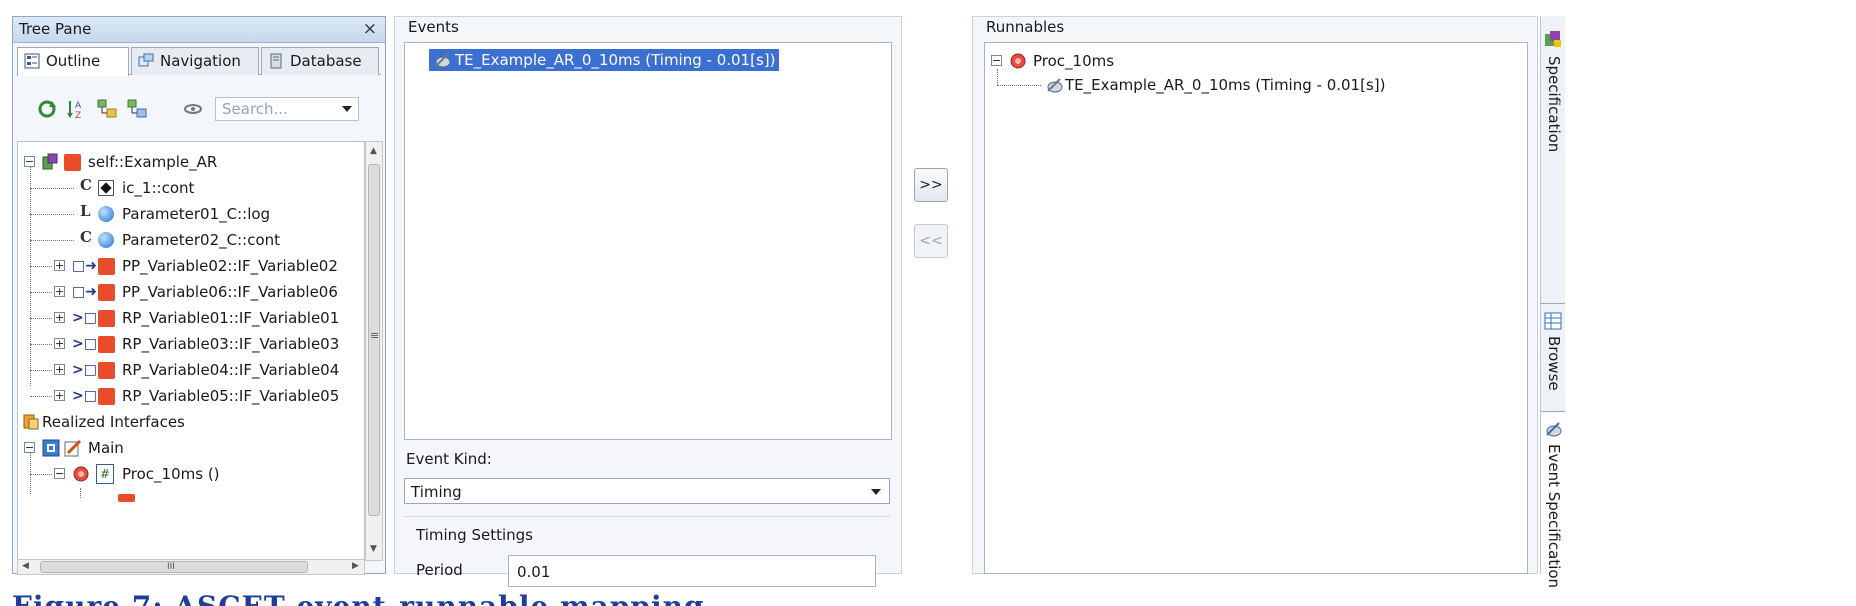 The width and height of the screenshot is (1856, 606). What do you see at coordinates (137, 109) in the screenshot?
I see `collapse-all-icon` at bounding box center [137, 109].